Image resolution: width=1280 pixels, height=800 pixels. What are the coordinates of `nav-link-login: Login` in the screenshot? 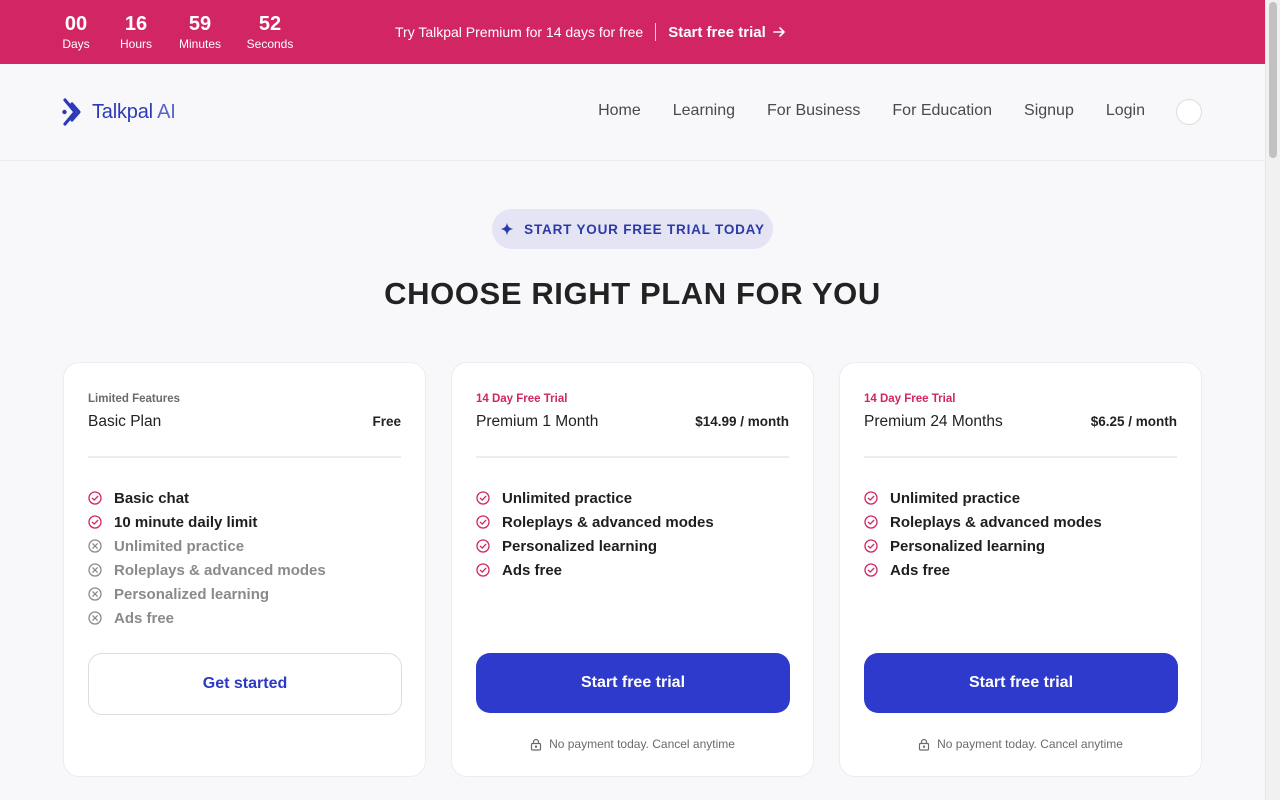 It's located at (1125, 111).